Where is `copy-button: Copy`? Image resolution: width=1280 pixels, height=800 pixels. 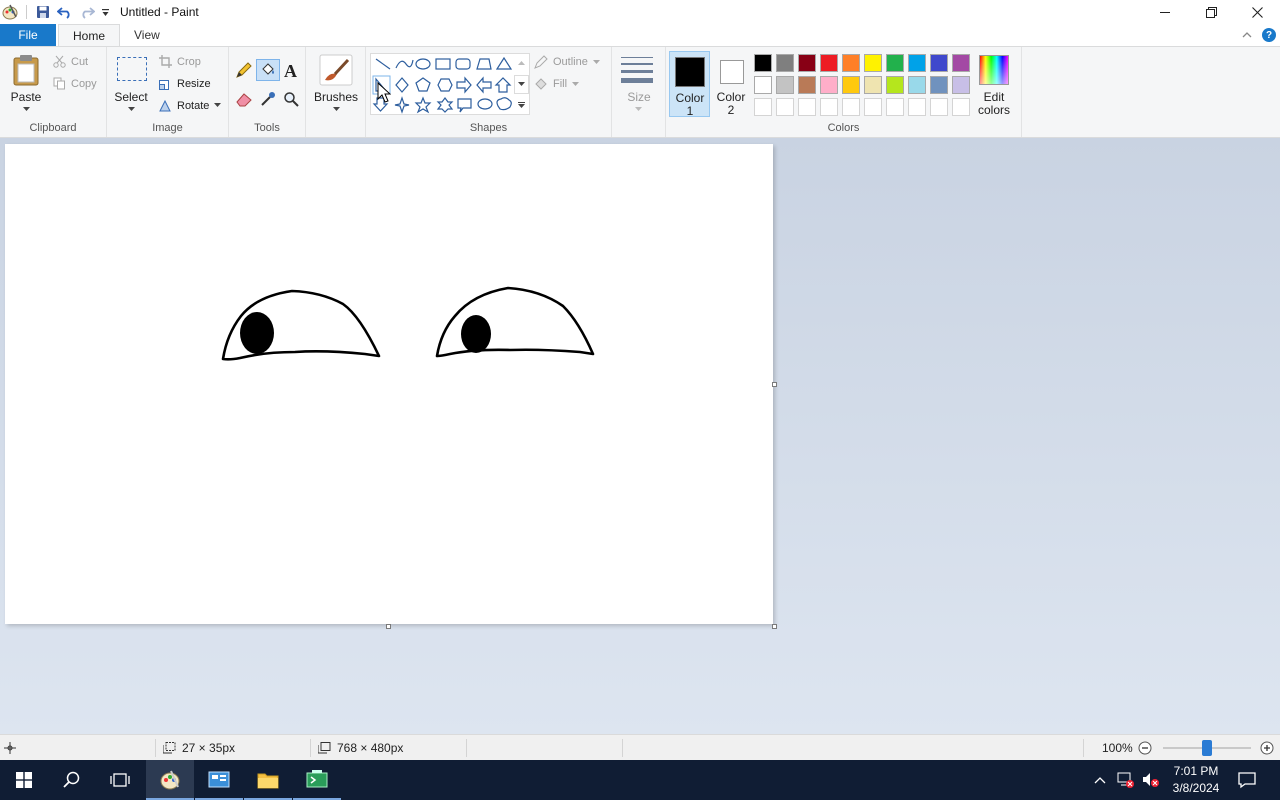
copy-button: Copy is located at coordinates (75, 83).